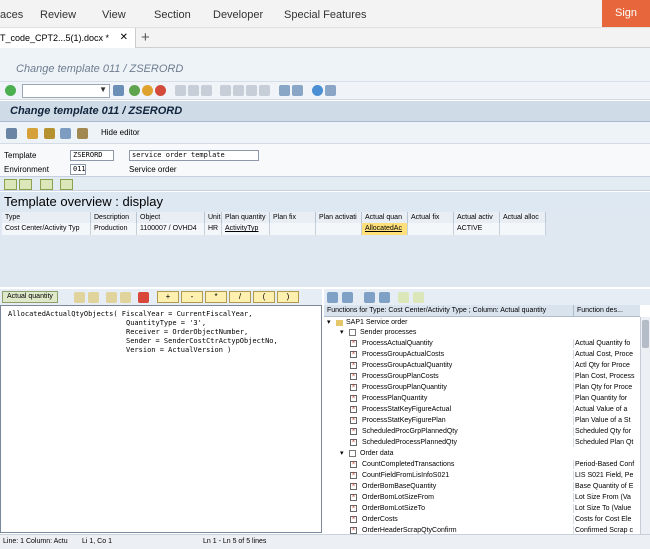 Image resolution: width=650 pixels, height=549 pixels. Describe the element at coordinates (477, 229) in the screenshot. I see `cell-actual-activation: ACTIVE` at that location.